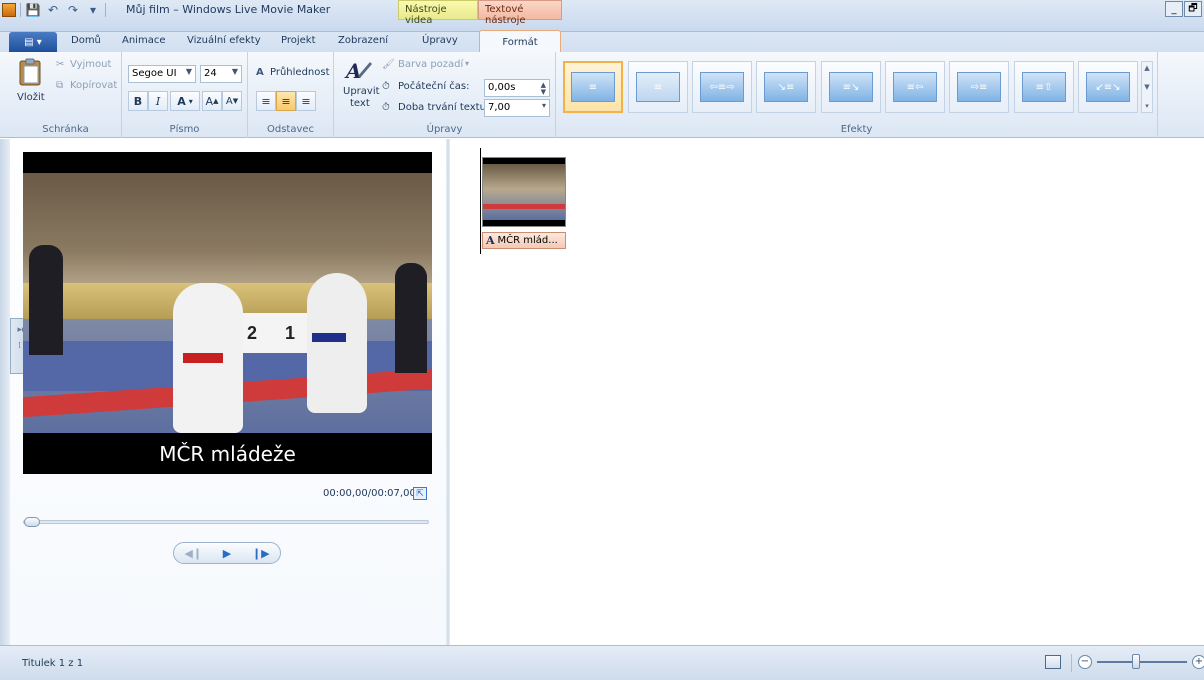 The height and width of the screenshot is (680, 1204). I want to click on tab-edit: Úpravy, so click(440, 40).